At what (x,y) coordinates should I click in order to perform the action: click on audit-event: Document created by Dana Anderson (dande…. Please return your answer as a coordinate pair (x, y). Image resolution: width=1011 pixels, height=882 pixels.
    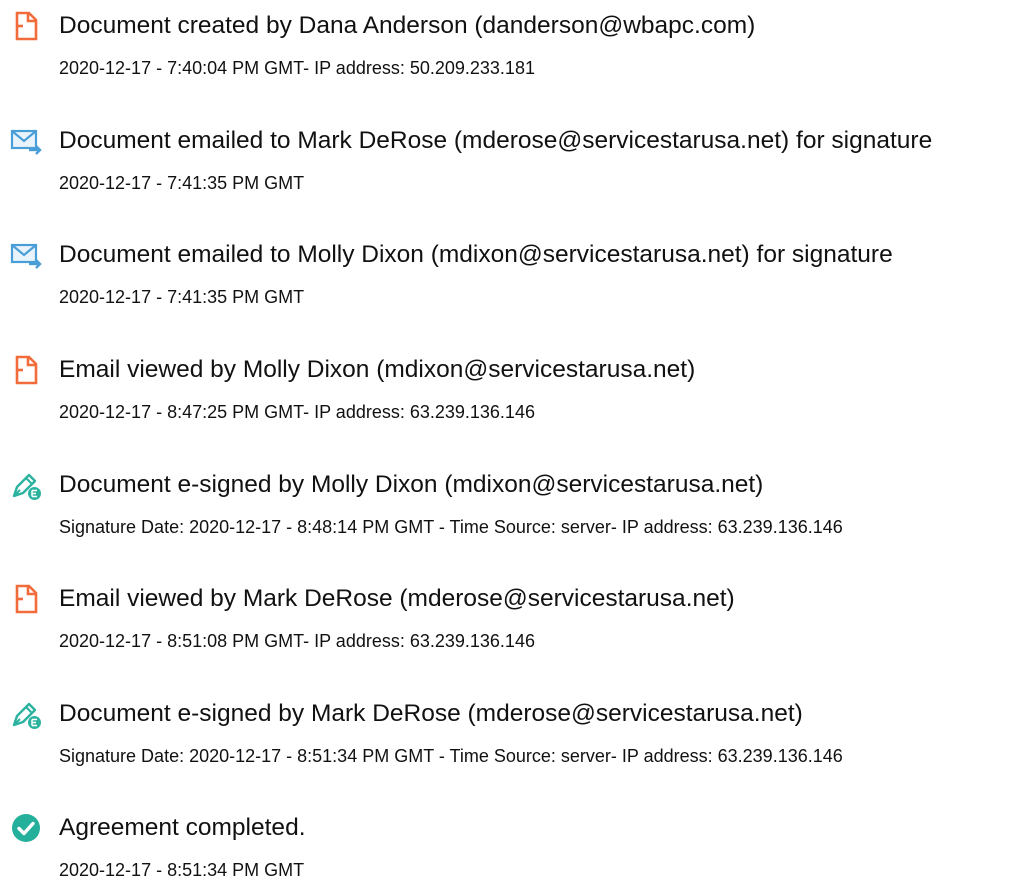
    Looking at the image, I should click on (505, 40).